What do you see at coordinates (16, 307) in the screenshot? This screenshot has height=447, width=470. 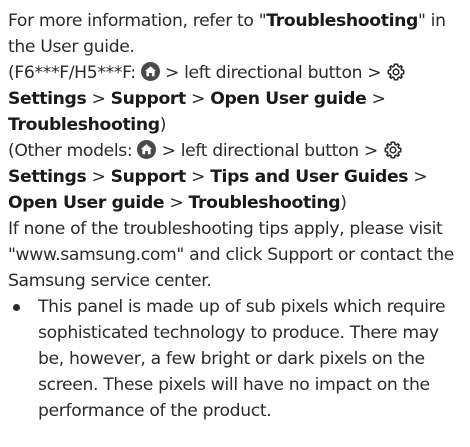 I see `bullet-dot` at bounding box center [16, 307].